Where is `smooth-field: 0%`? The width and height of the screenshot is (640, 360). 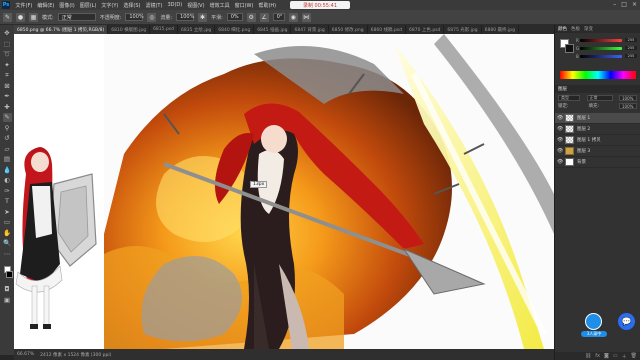 smooth-field: 0% is located at coordinates (234, 17).